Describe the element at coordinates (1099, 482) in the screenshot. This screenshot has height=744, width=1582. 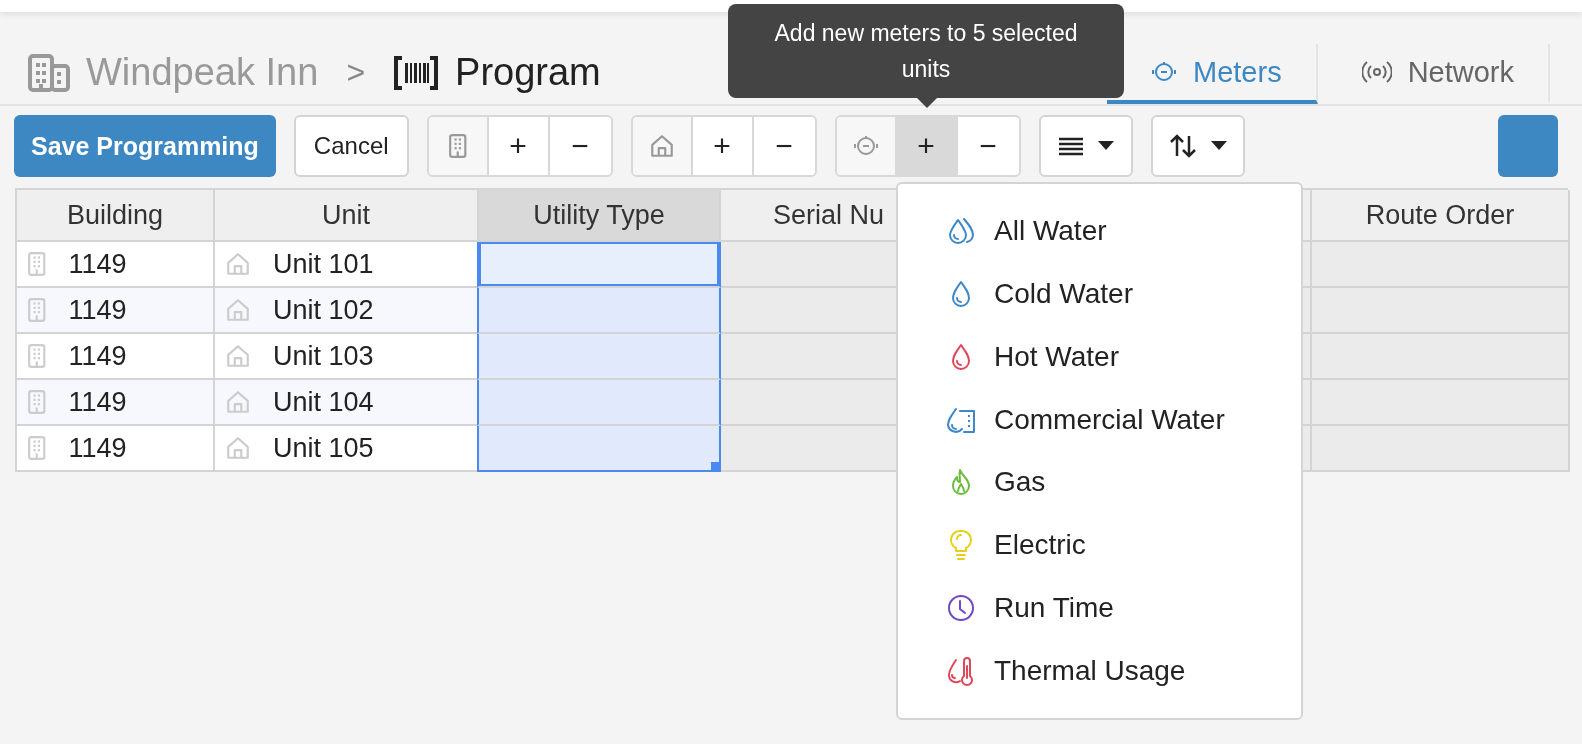
I see `menu-item: Gas` at that location.